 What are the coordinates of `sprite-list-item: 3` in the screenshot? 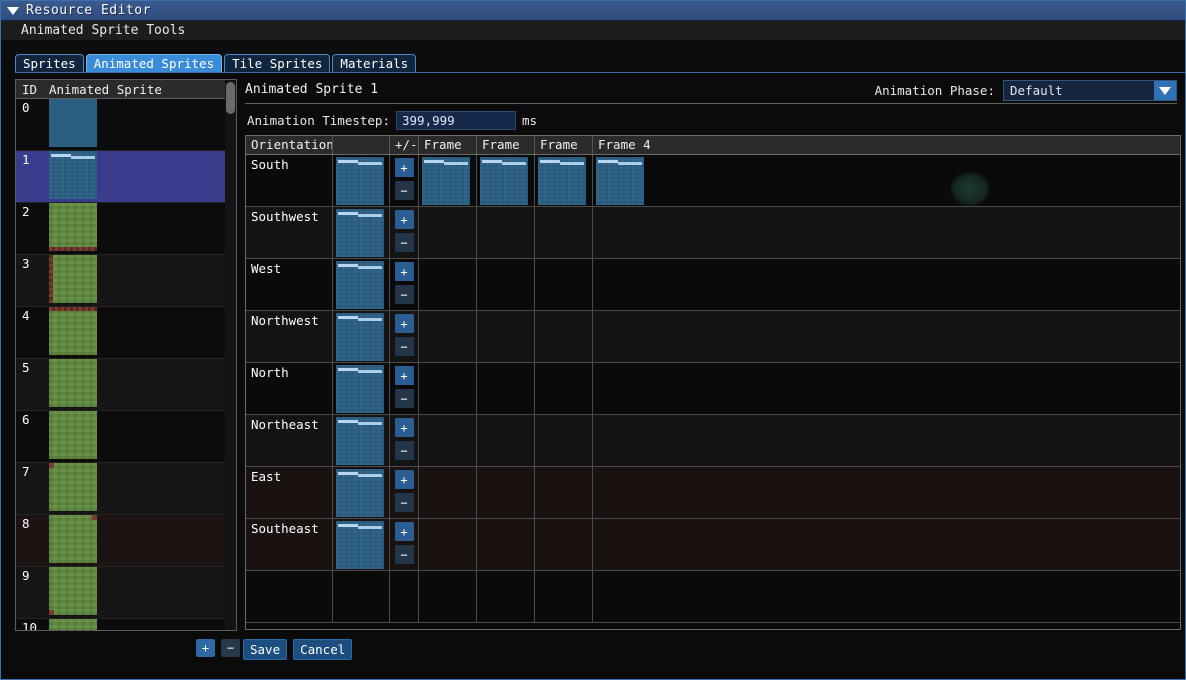 It's located at (126, 281).